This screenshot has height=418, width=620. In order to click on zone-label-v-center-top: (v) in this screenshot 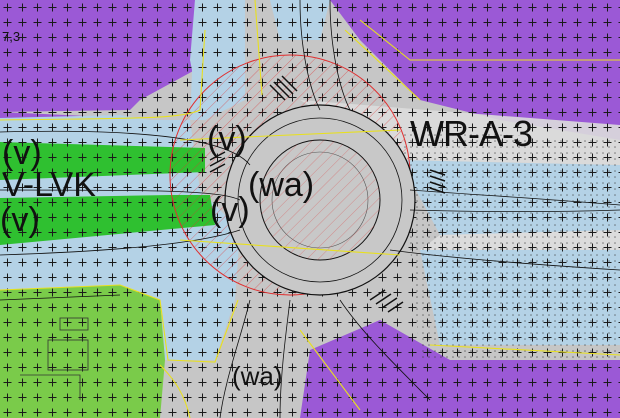, I will do `click(227, 139)`.